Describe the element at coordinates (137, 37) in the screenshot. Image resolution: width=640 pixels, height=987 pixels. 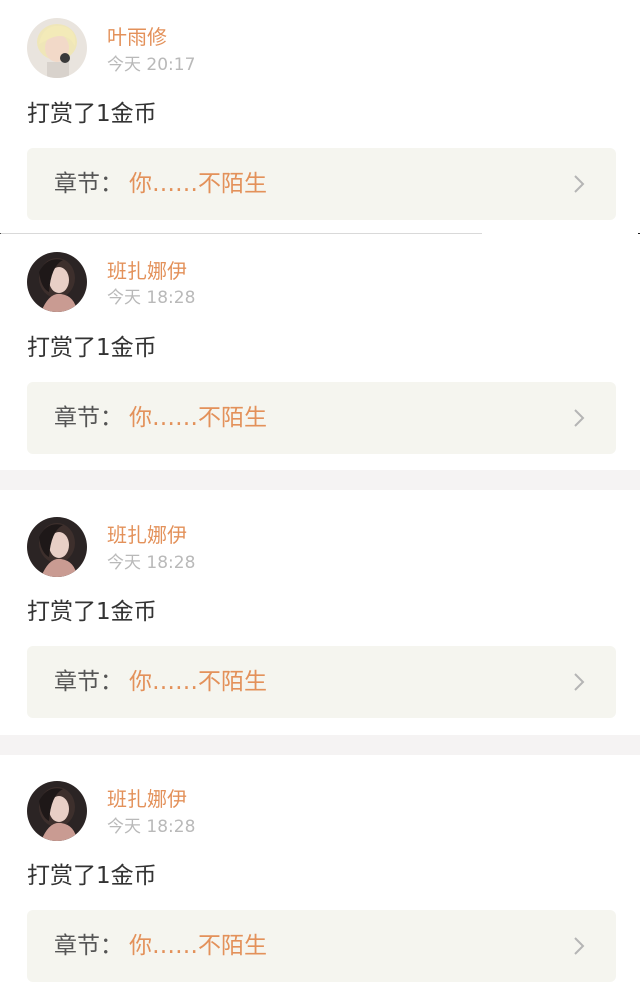
I see `username: 叶雨修` at that location.